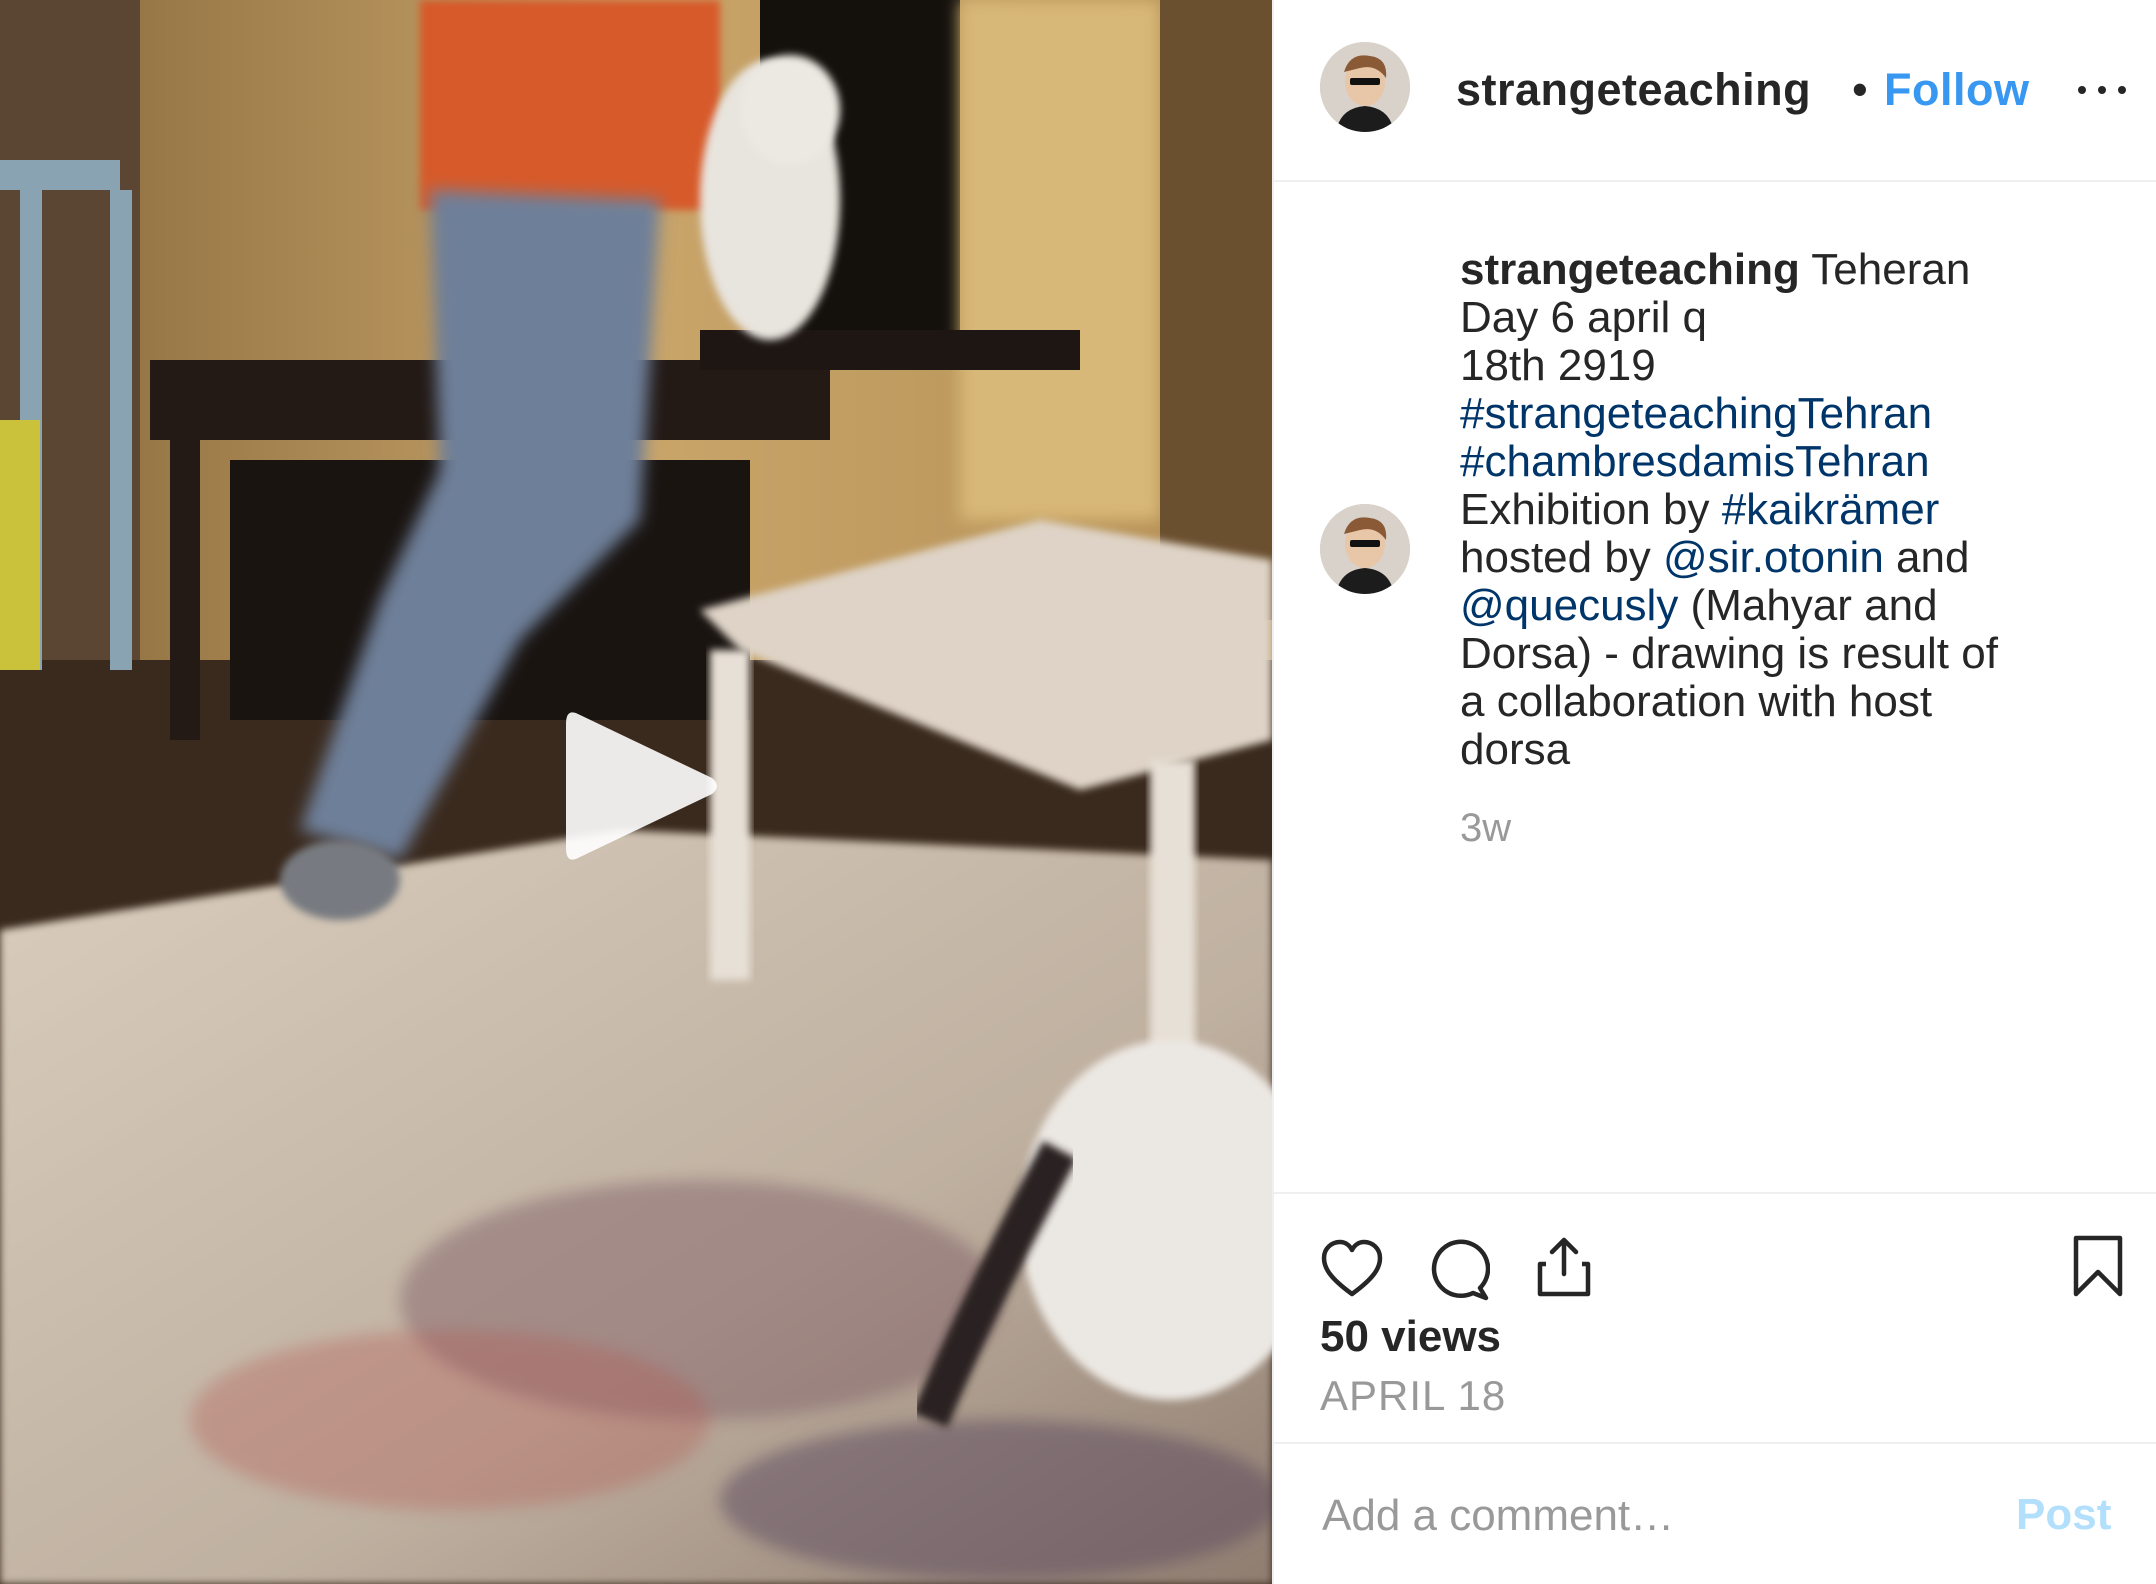 The height and width of the screenshot is (1584, 2156). What do you see at coordinates (1630, 269) in the screenshot?
I see `caption-username: strangeteaching` at bounding box center [1630, 269].